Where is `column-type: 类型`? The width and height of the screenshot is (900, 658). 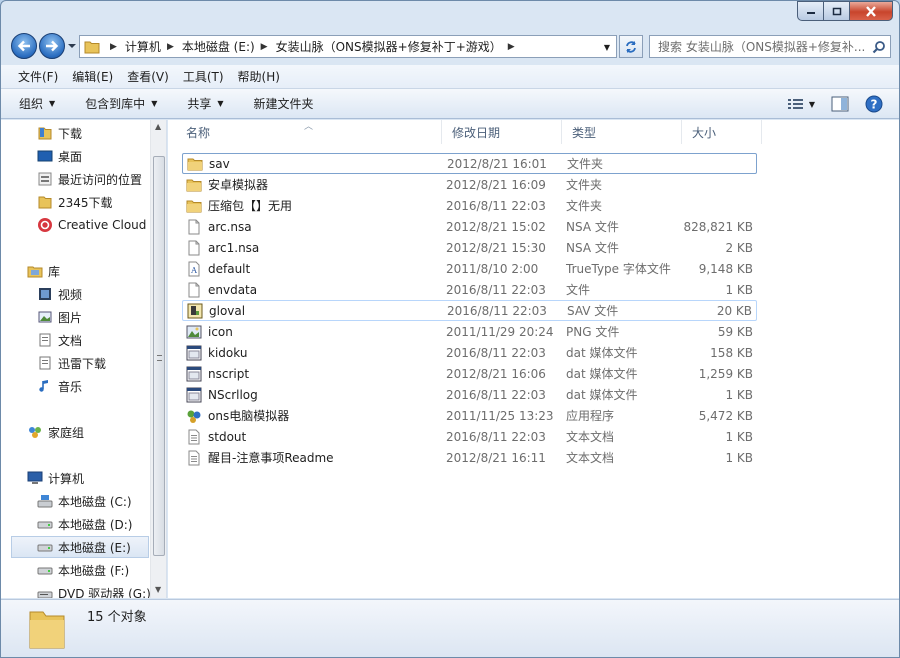 column-type: 类型 is located at coordinates (622, 132).